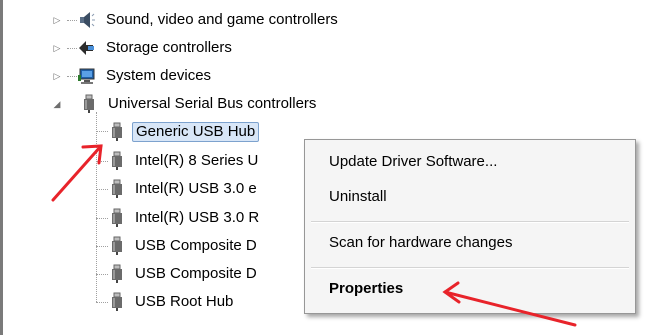 This screenshot has height=335, width=646. I want to click on tree-node-label: System devices, so click(159, 75).